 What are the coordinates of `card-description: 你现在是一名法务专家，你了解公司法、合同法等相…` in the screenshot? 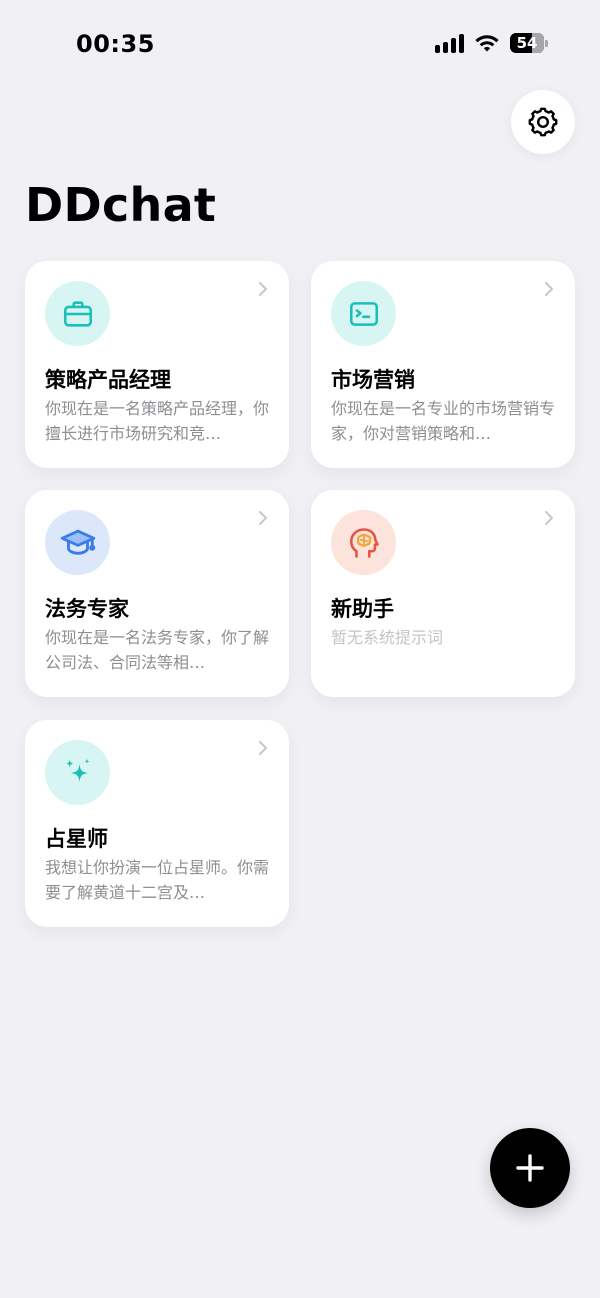 It's located at (157, 650).